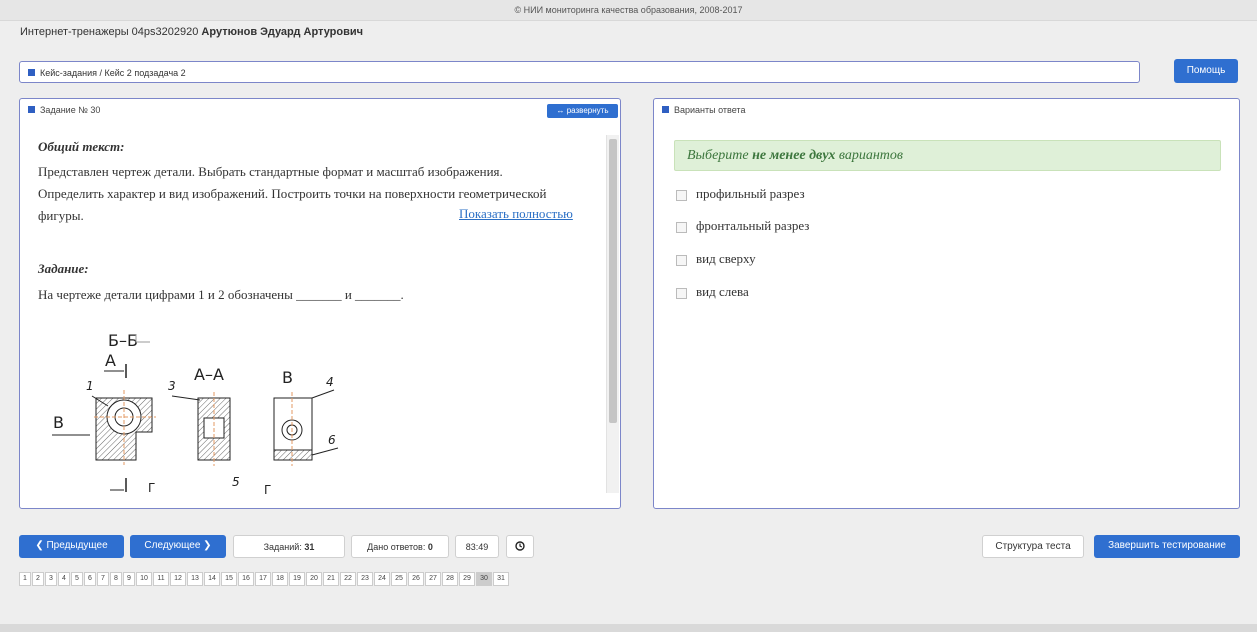 The width and height of the screenshot is (1257, 632). What do you see at coordinates (416, 579) in the screenshot?
I see `page-button: 26` at bounding box center [416, 579].